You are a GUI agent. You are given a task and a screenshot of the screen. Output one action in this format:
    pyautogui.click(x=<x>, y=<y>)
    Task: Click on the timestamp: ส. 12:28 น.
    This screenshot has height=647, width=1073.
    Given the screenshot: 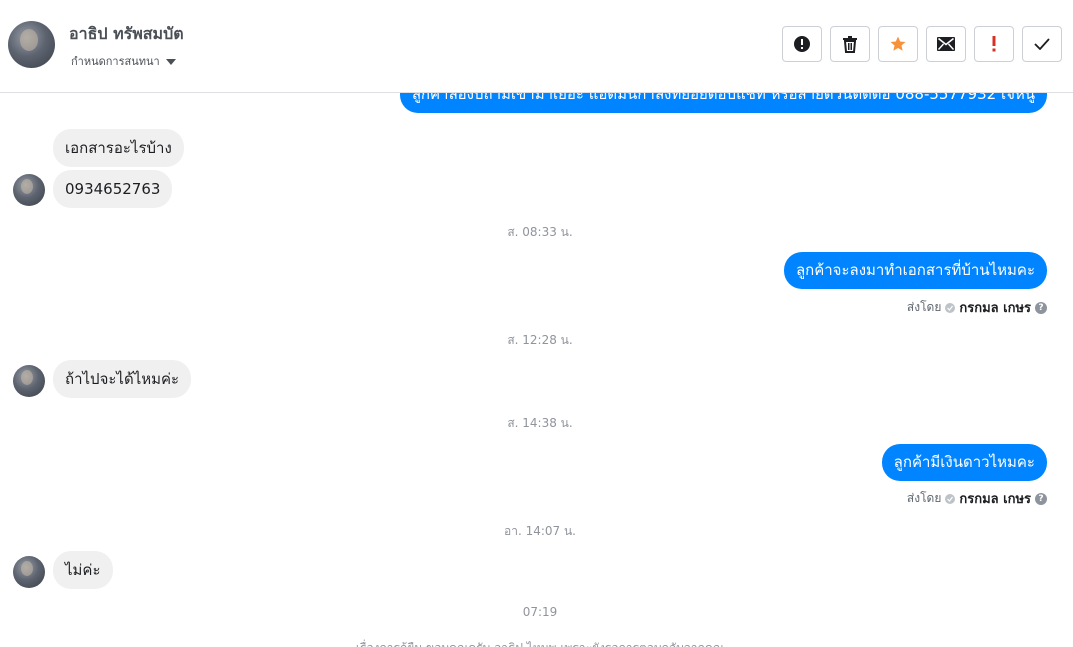 What is the action you would take?
    pyautogui.click(x=540, y=340)
    